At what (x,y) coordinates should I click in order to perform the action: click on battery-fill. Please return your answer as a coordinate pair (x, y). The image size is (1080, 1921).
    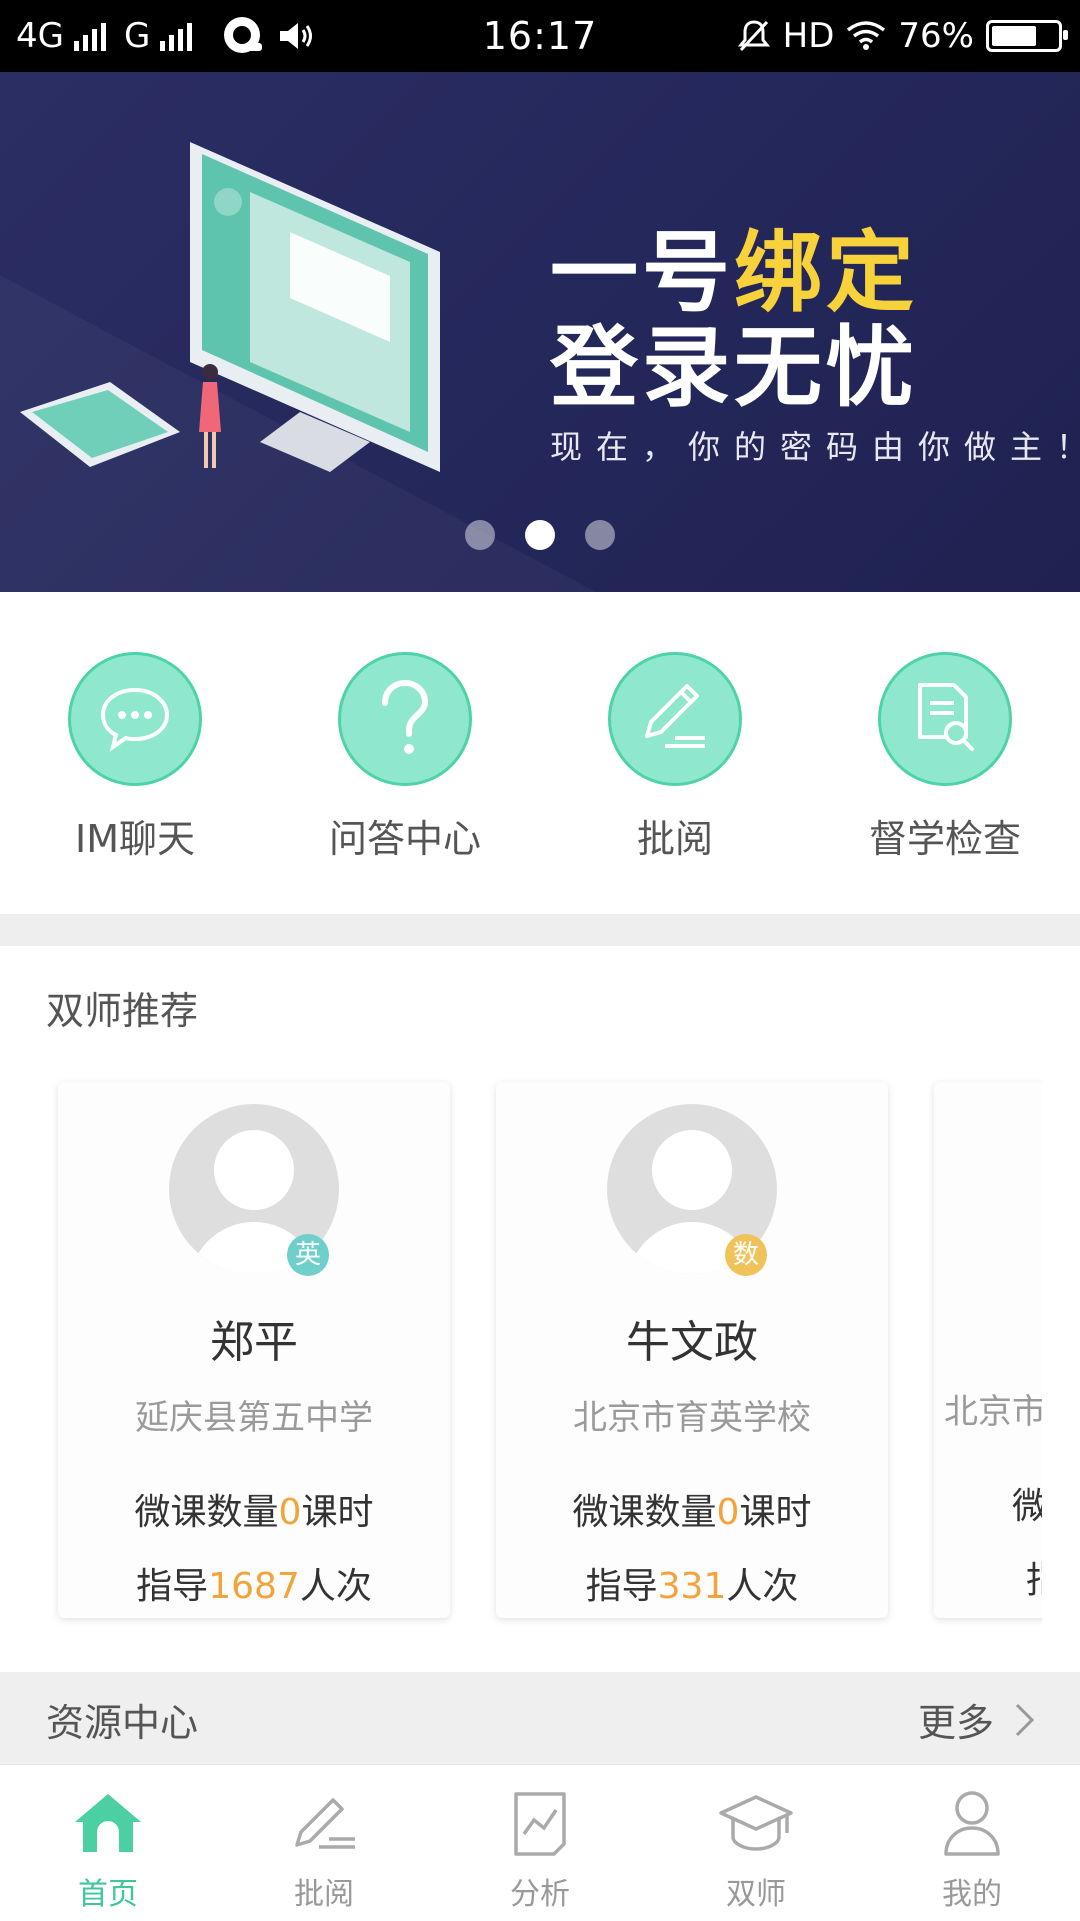
    Looking at the image, I should click on (1014, 36).